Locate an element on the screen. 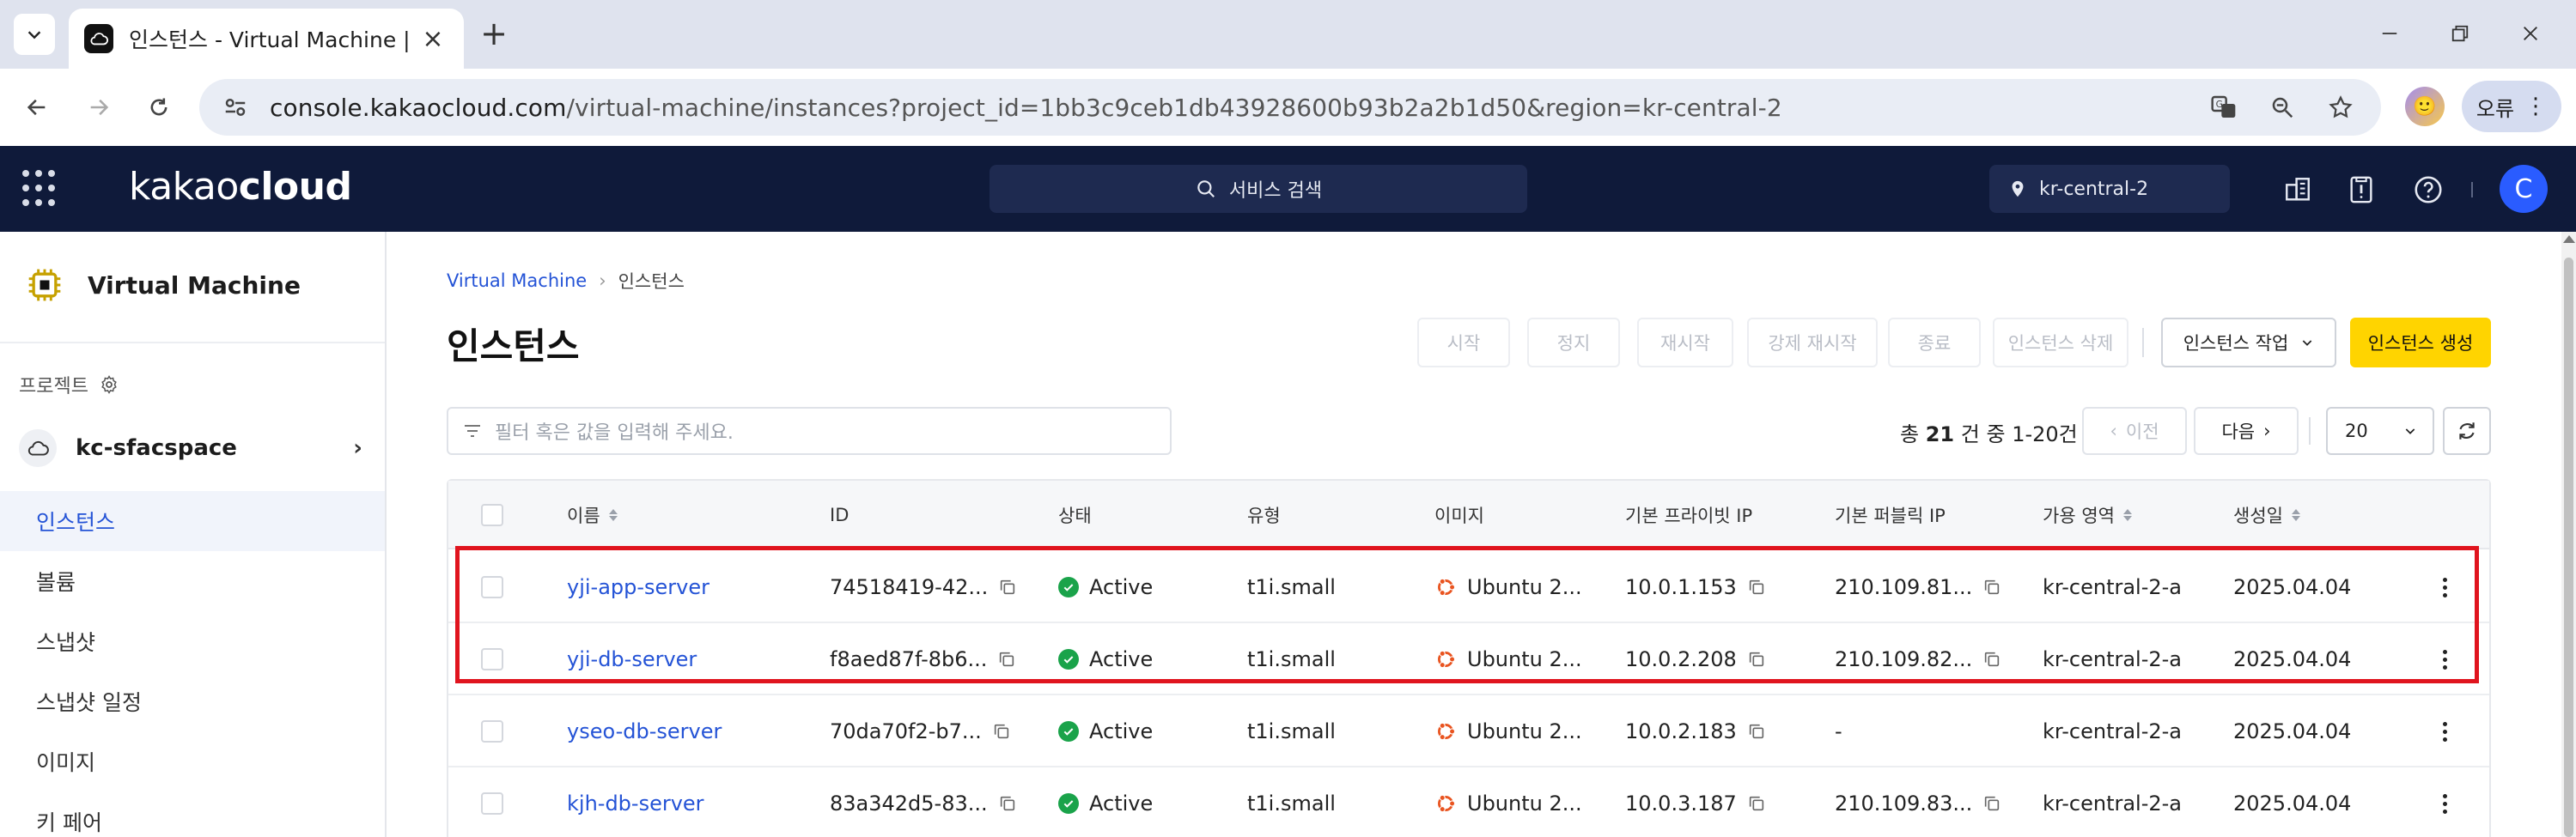 The image size is (2576, 837). service-search-input: 서비스 검색 is located at coordinates (1258, 189).